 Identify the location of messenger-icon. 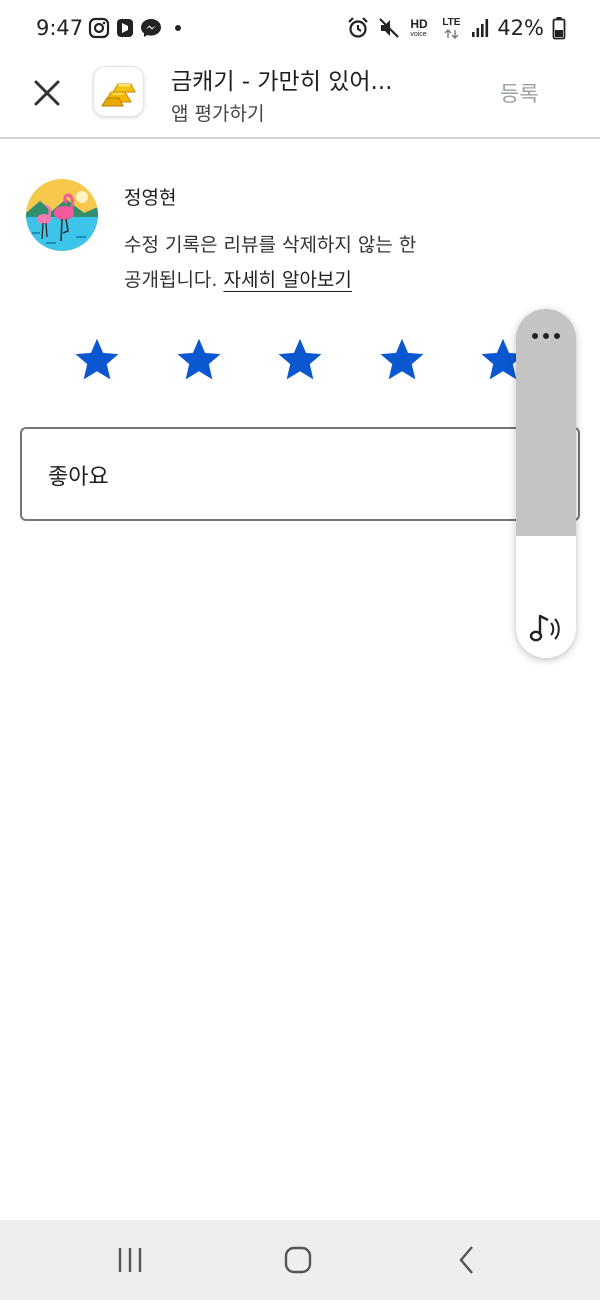
(151, 28).